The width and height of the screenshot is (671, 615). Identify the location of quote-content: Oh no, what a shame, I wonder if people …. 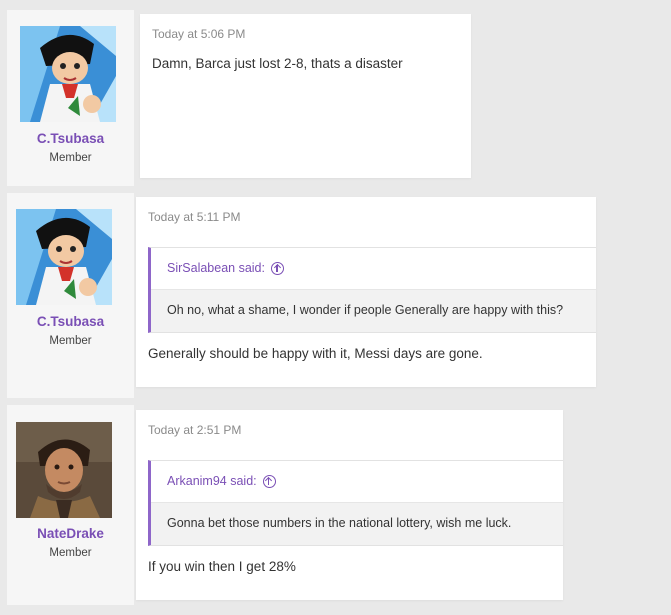
(373, 310).